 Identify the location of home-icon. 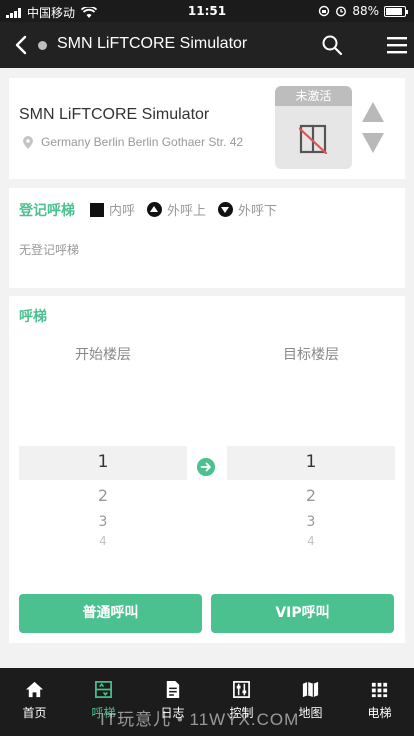
(34, 689).